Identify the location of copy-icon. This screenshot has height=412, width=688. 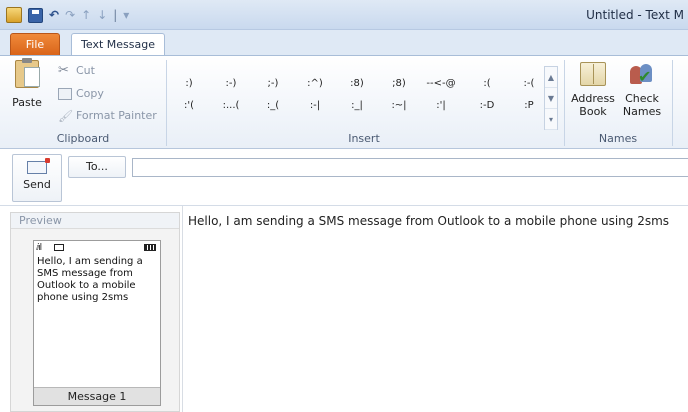
(65, 93).